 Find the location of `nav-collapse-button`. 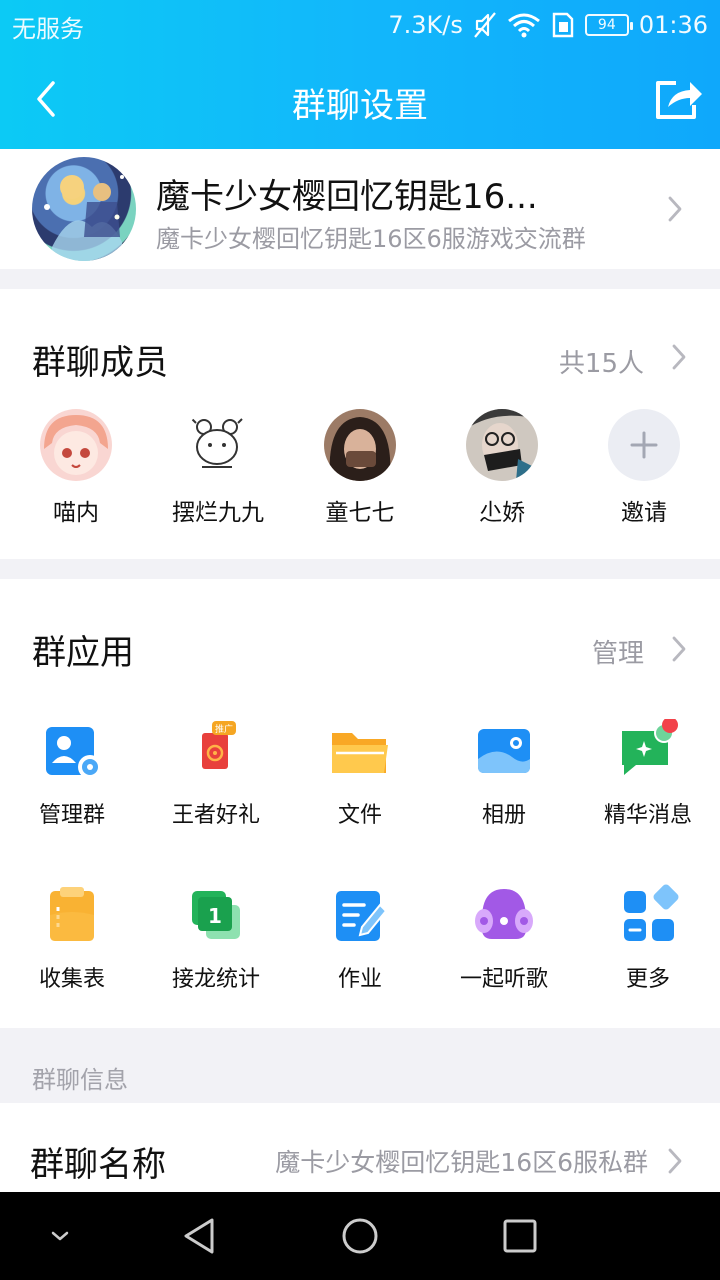

nav-collapse-button is located at coordinates (60, 1236).